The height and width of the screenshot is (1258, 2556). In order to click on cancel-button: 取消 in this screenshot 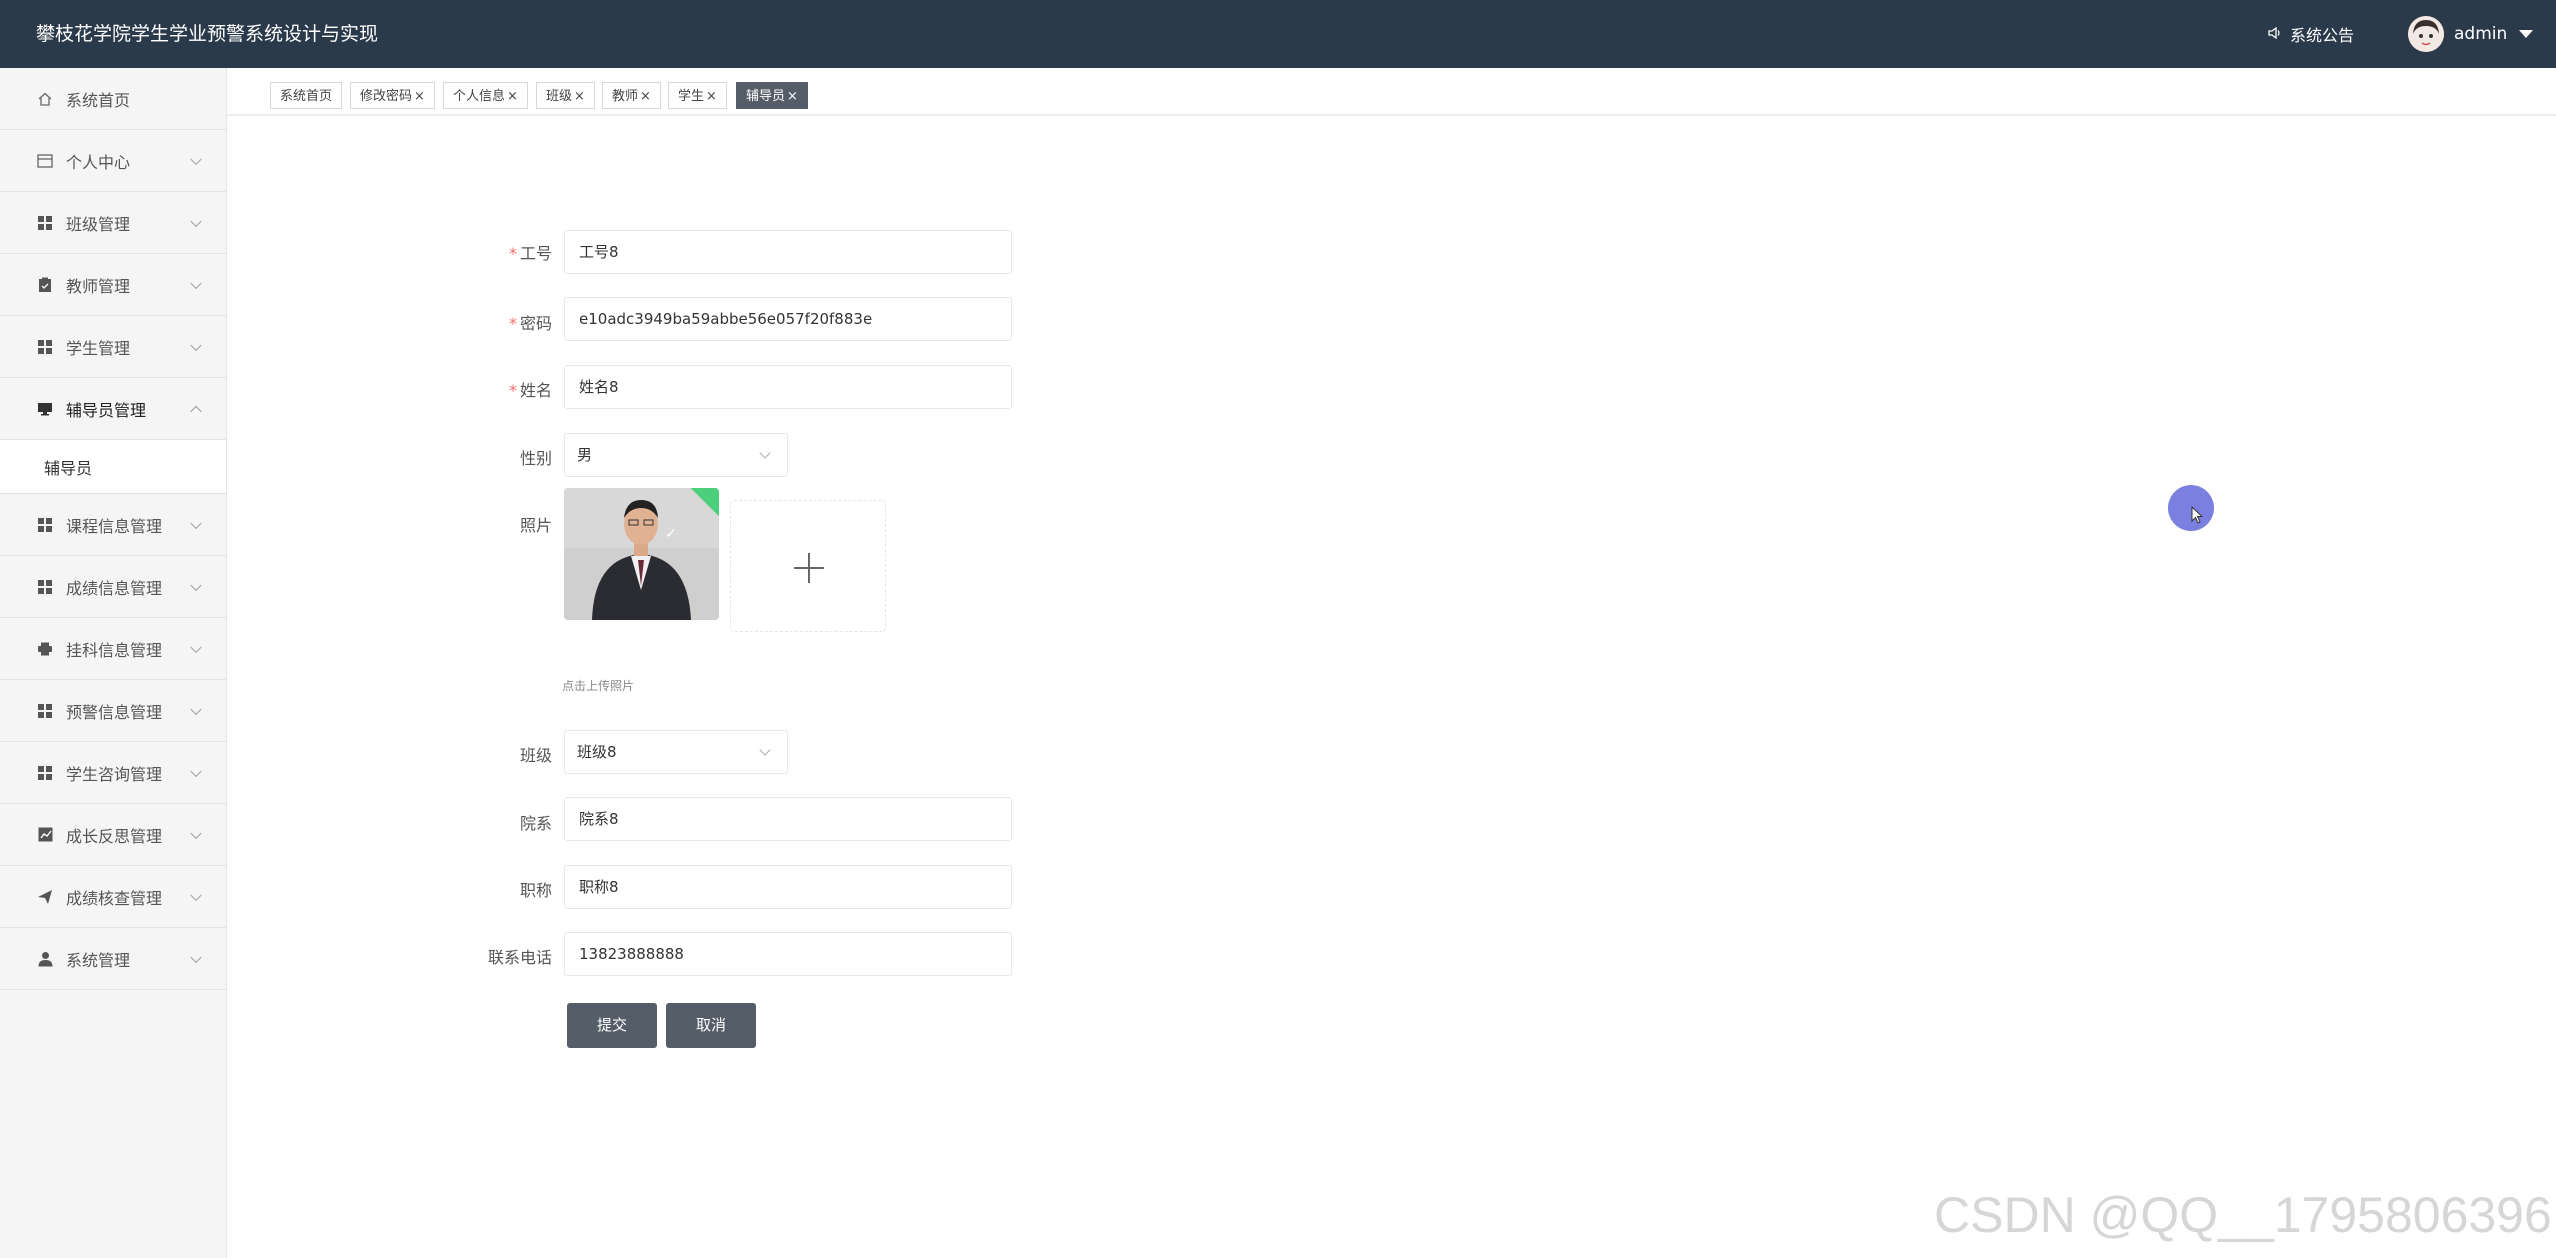, I will do `click(711, 1025)`.